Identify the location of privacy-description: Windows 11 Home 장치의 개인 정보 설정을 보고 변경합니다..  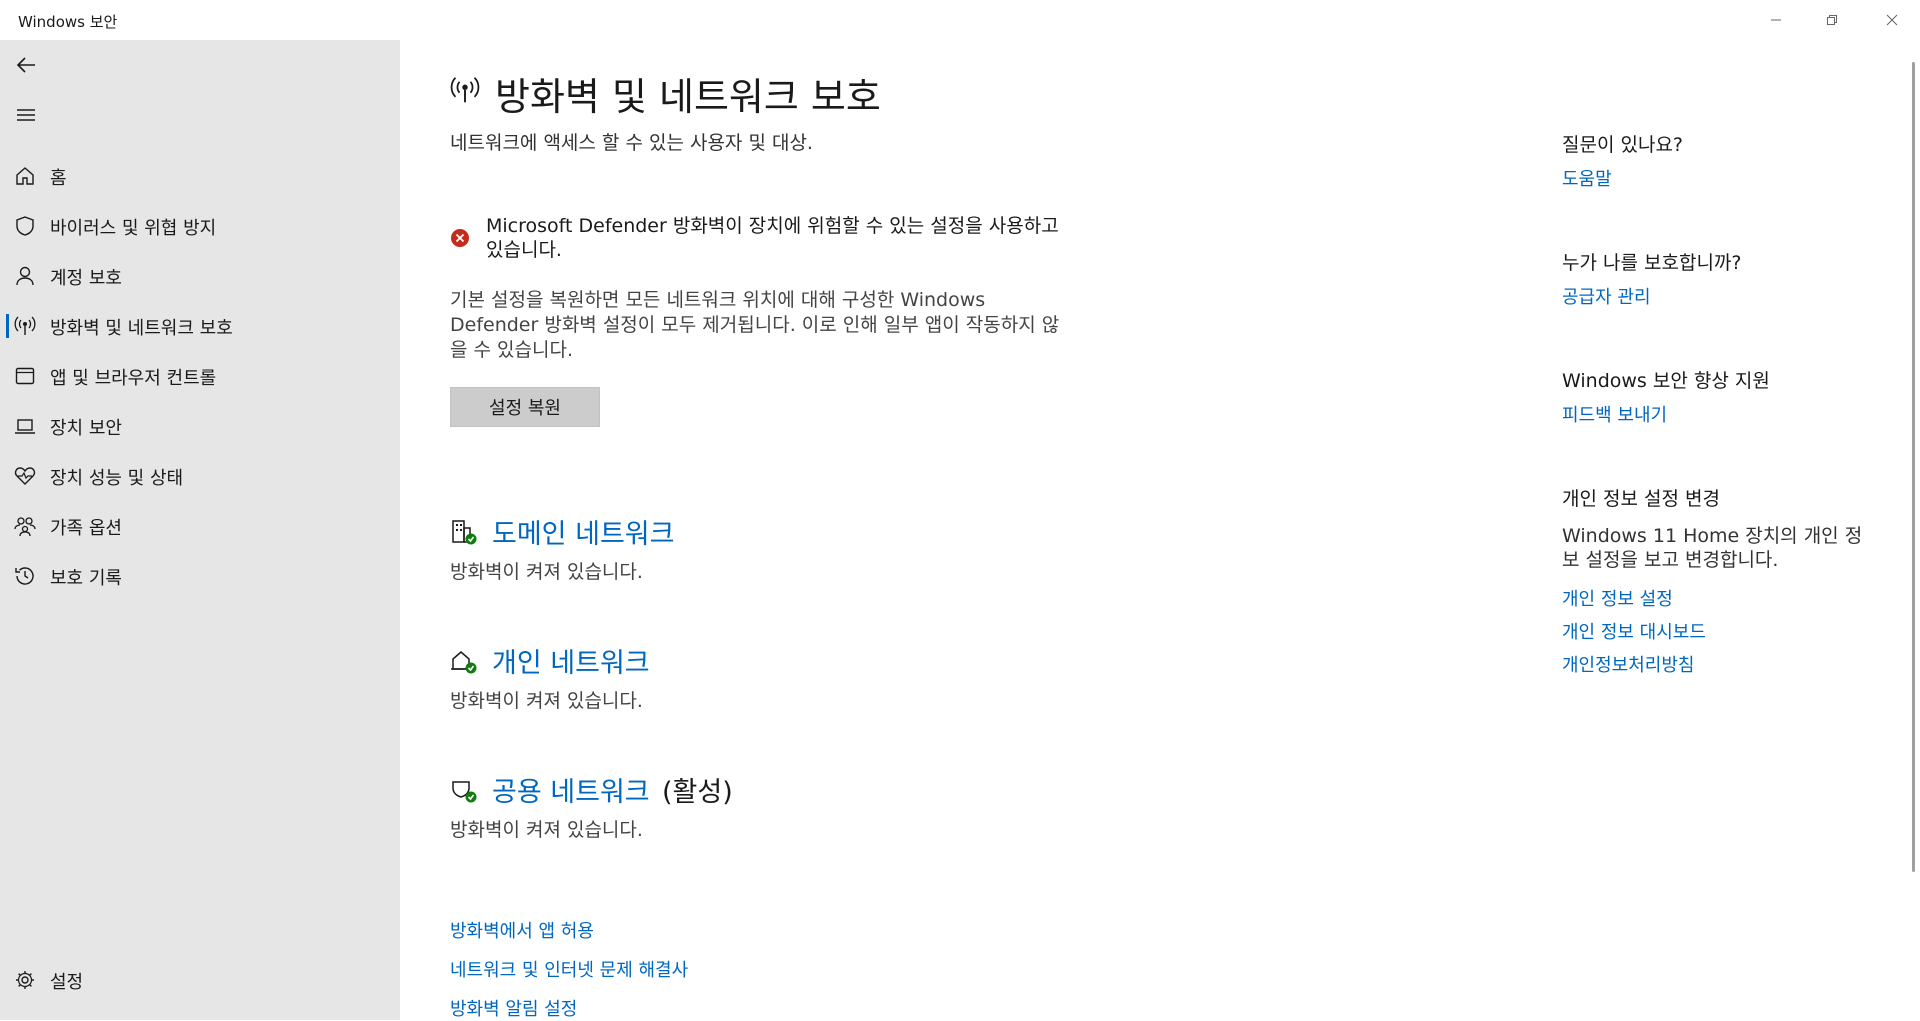
(1712, 548).